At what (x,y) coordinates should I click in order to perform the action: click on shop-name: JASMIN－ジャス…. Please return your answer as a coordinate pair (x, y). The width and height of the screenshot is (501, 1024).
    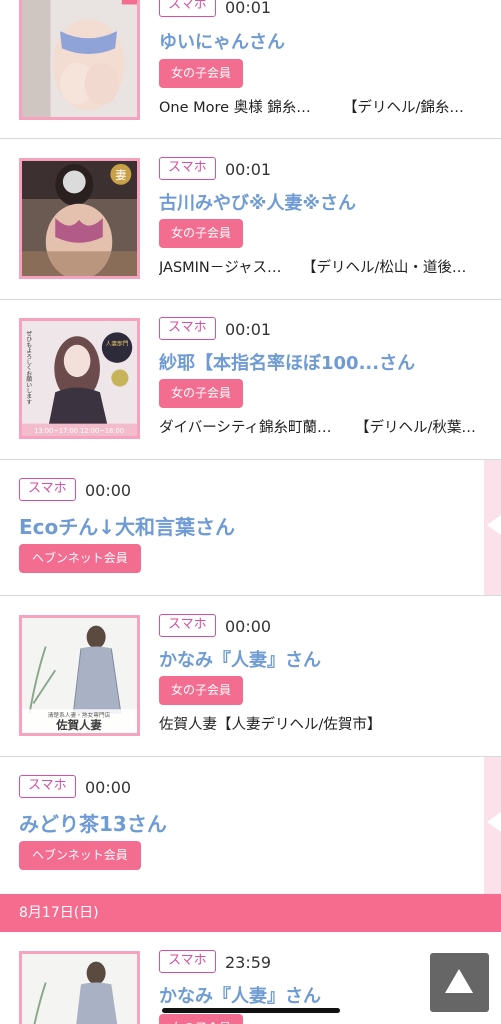
    Looking at the image, I should click on (229, 266).